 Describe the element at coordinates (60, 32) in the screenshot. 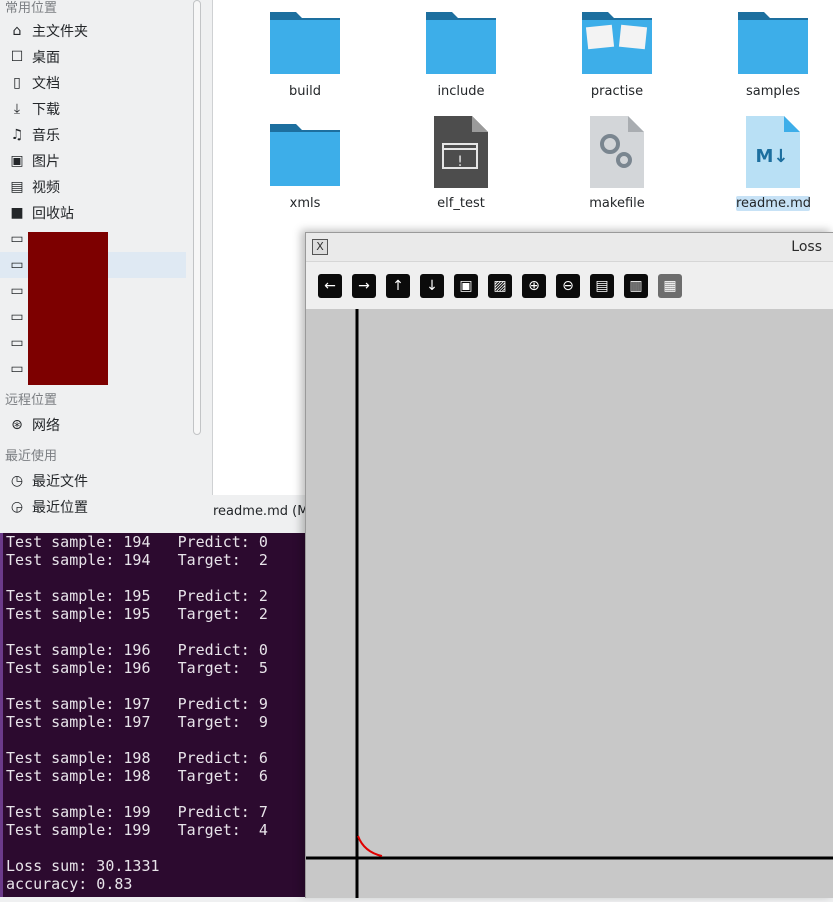

I see `sidebar-item-label: 主文件夹` at that location.